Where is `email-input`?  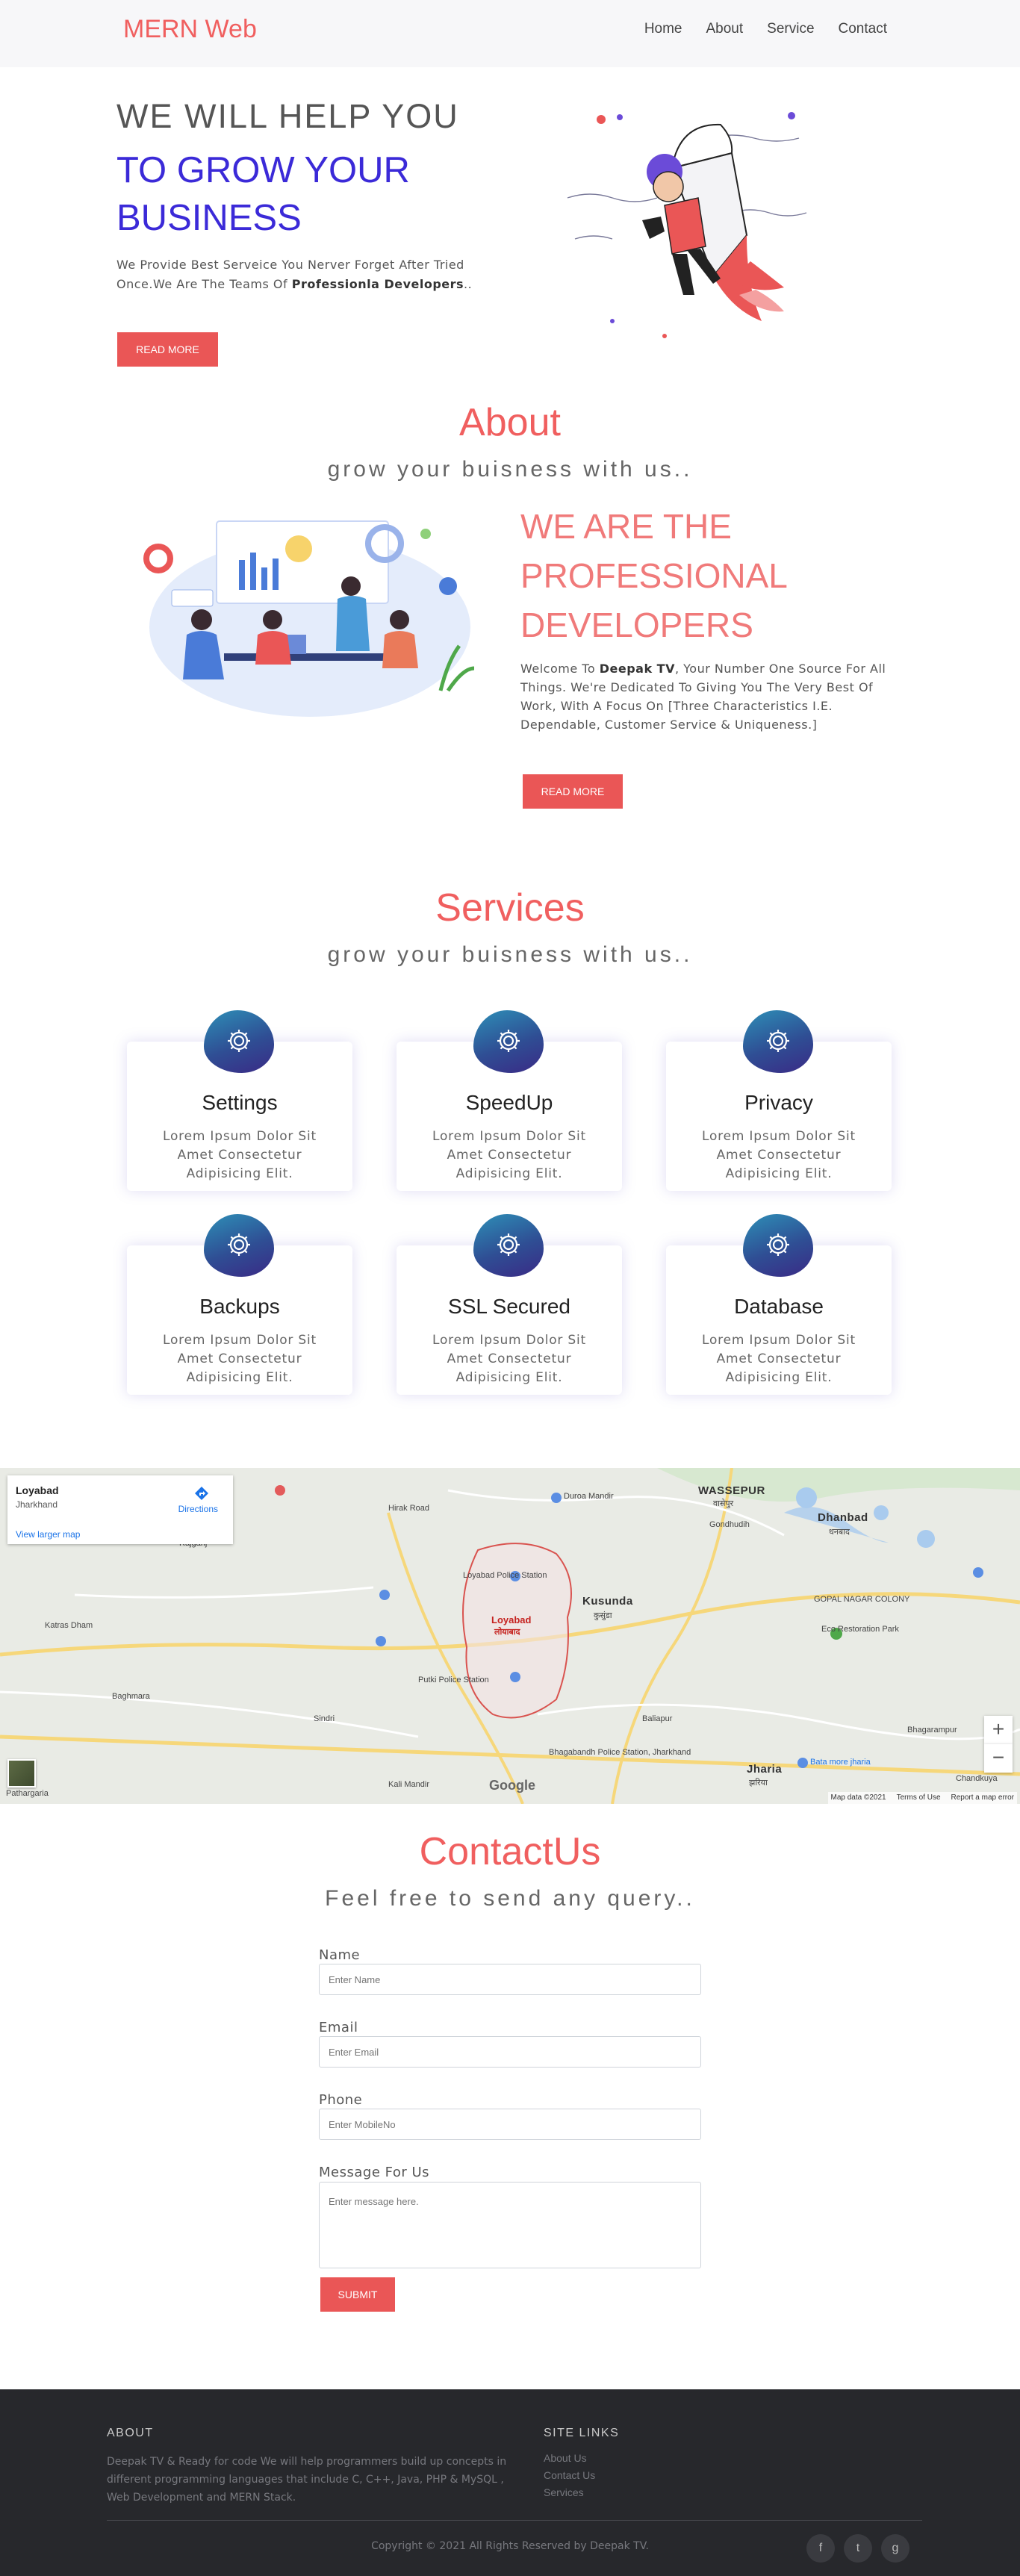
email-input is located at coordinates (510, 2052).